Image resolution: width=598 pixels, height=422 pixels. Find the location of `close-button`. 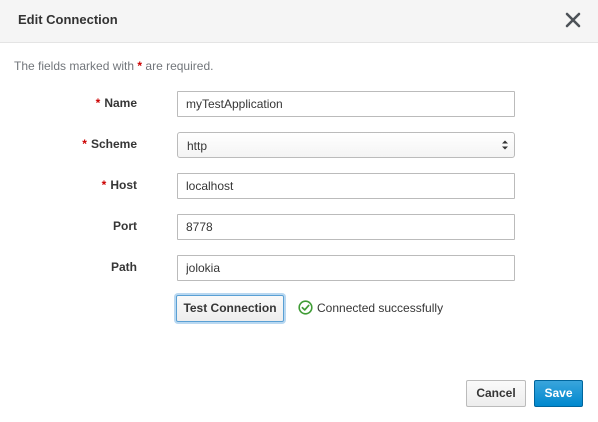

close-button is located at coordinates (573, 20).